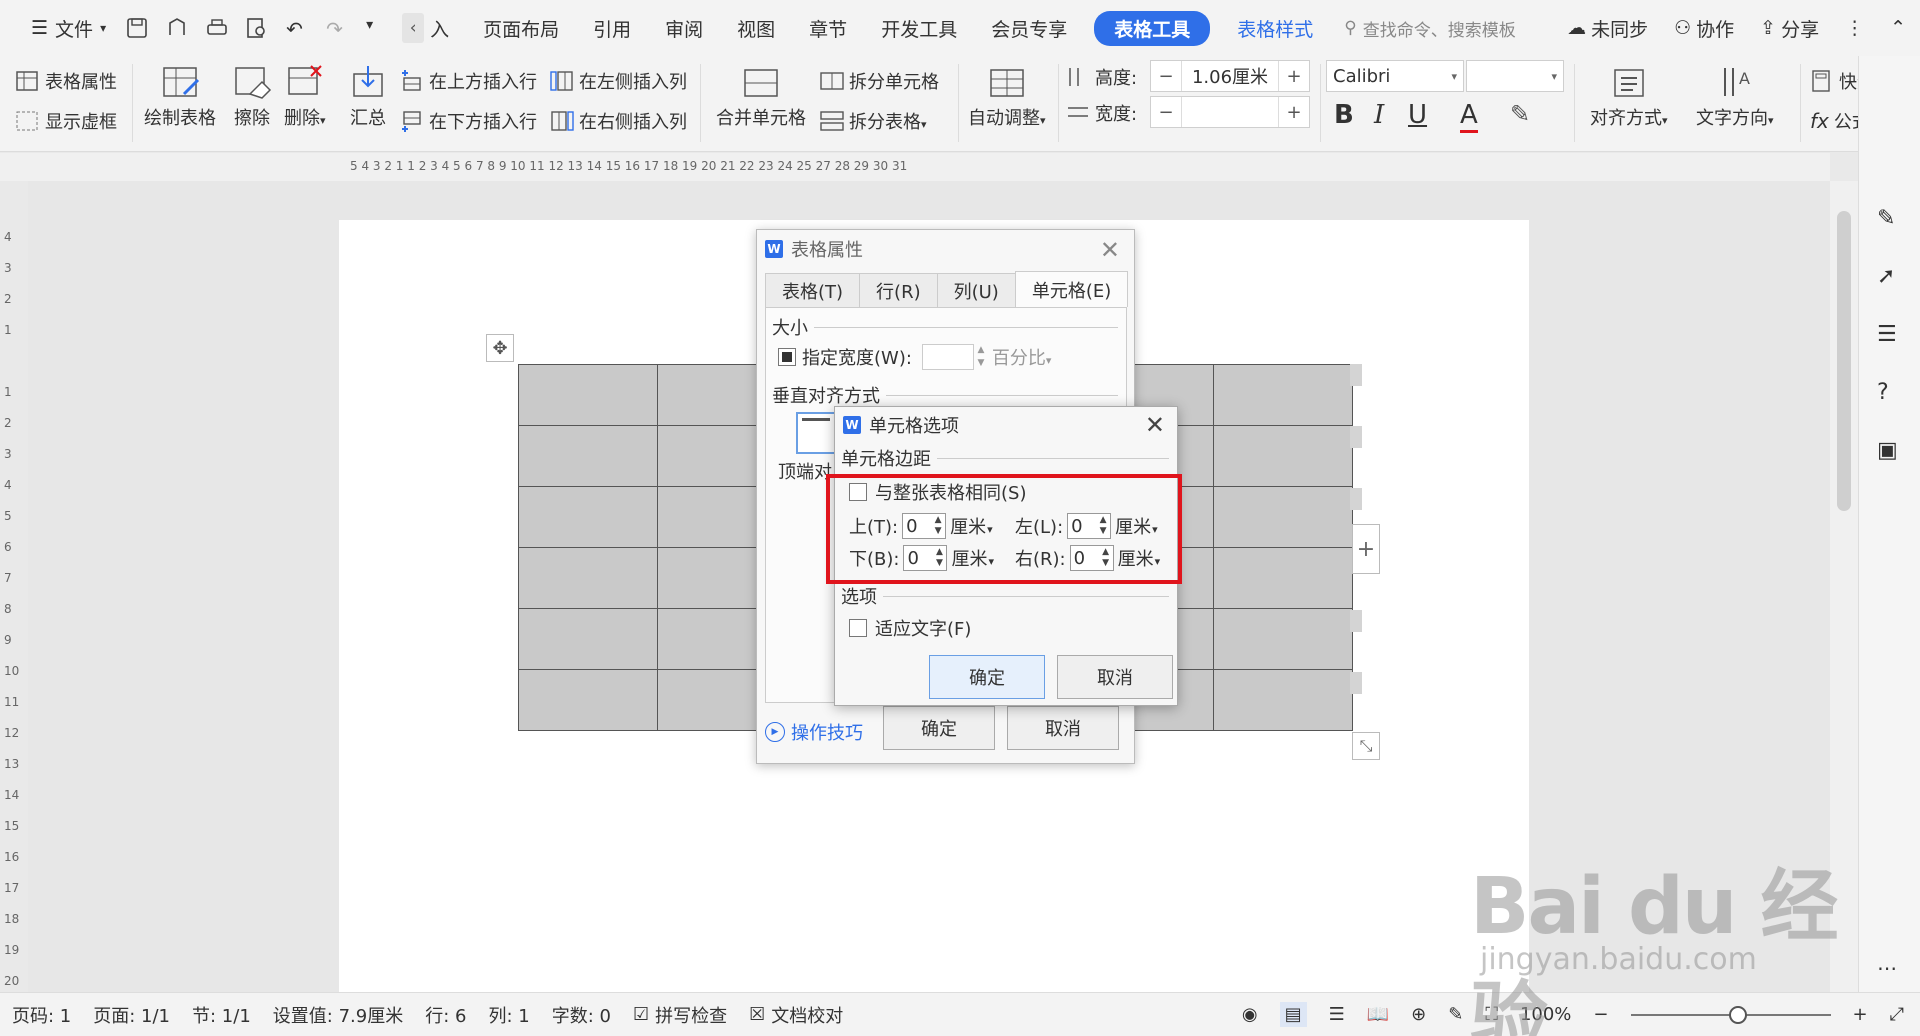 The width and height of the screenshot is (1920, 1036). What do you see at coordinates (180, 97) in the screenshot?
I see `draw-table-button: 绘制表格` at bounding box center [180, 97].